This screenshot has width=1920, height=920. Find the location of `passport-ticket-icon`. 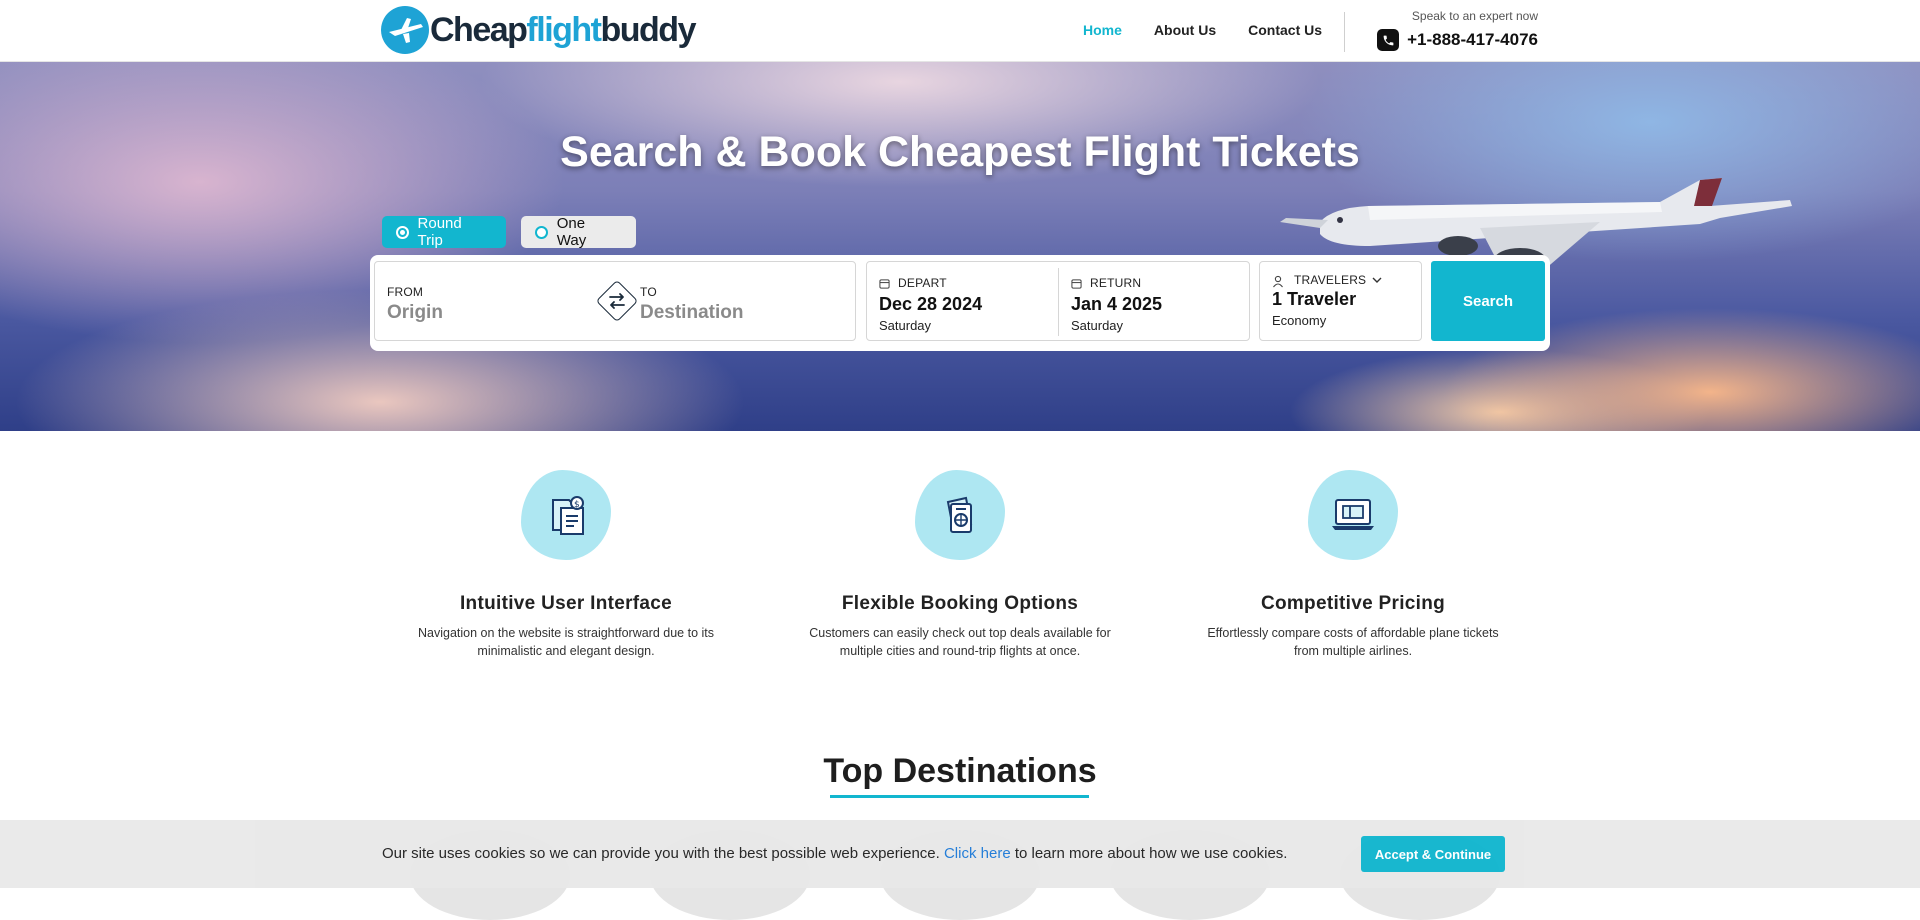

passport-ticket-icon is located at coordinates (959, 514).